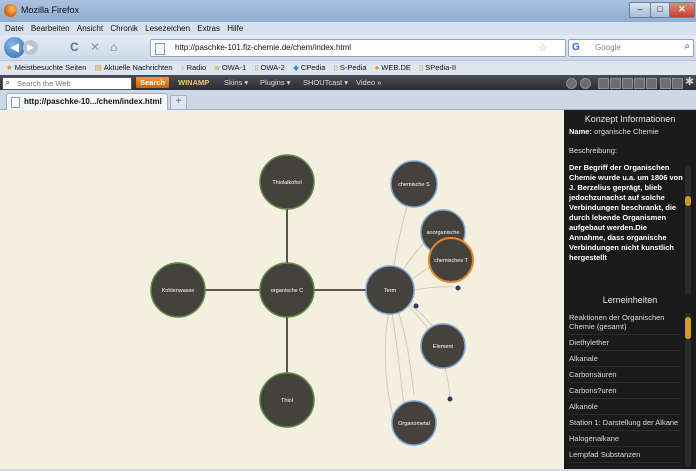  What do you see at coordinates (217, 67) in the screenshot?
I see `owa-icon: w` at bounding box center [217, 67].